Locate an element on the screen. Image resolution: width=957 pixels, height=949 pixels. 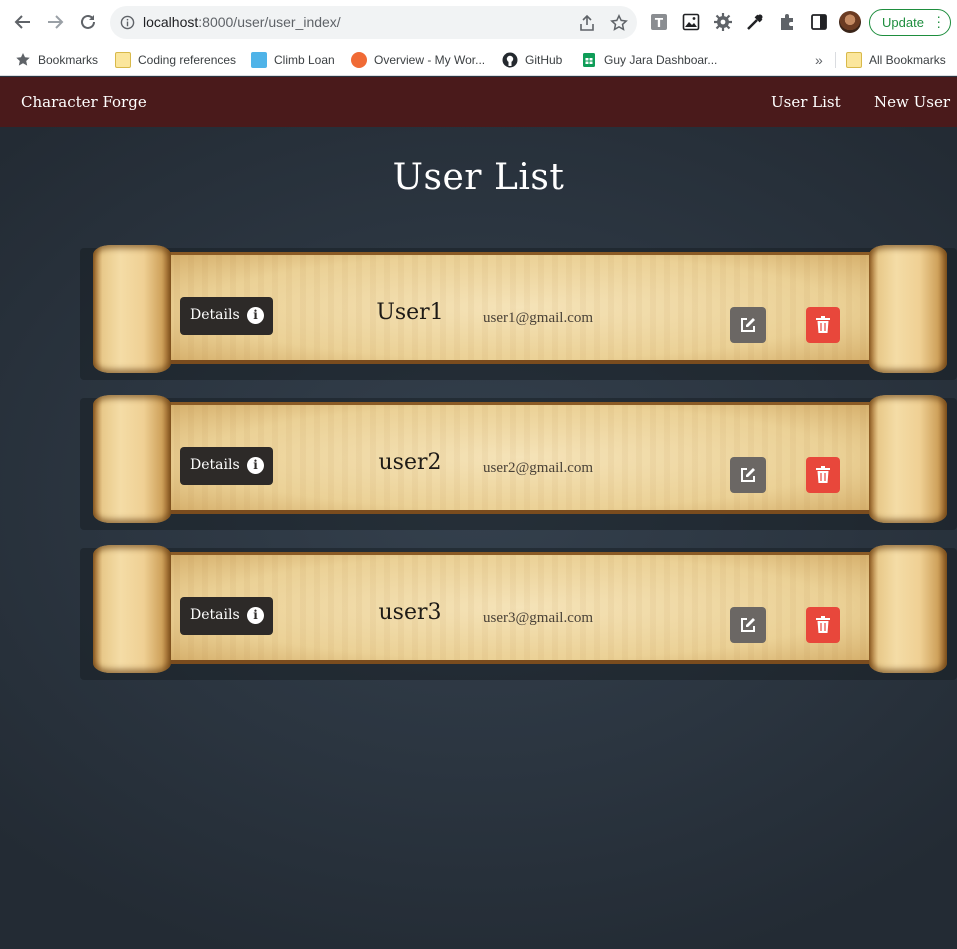
bookmarks-divider is located at coordinates (835, 60).